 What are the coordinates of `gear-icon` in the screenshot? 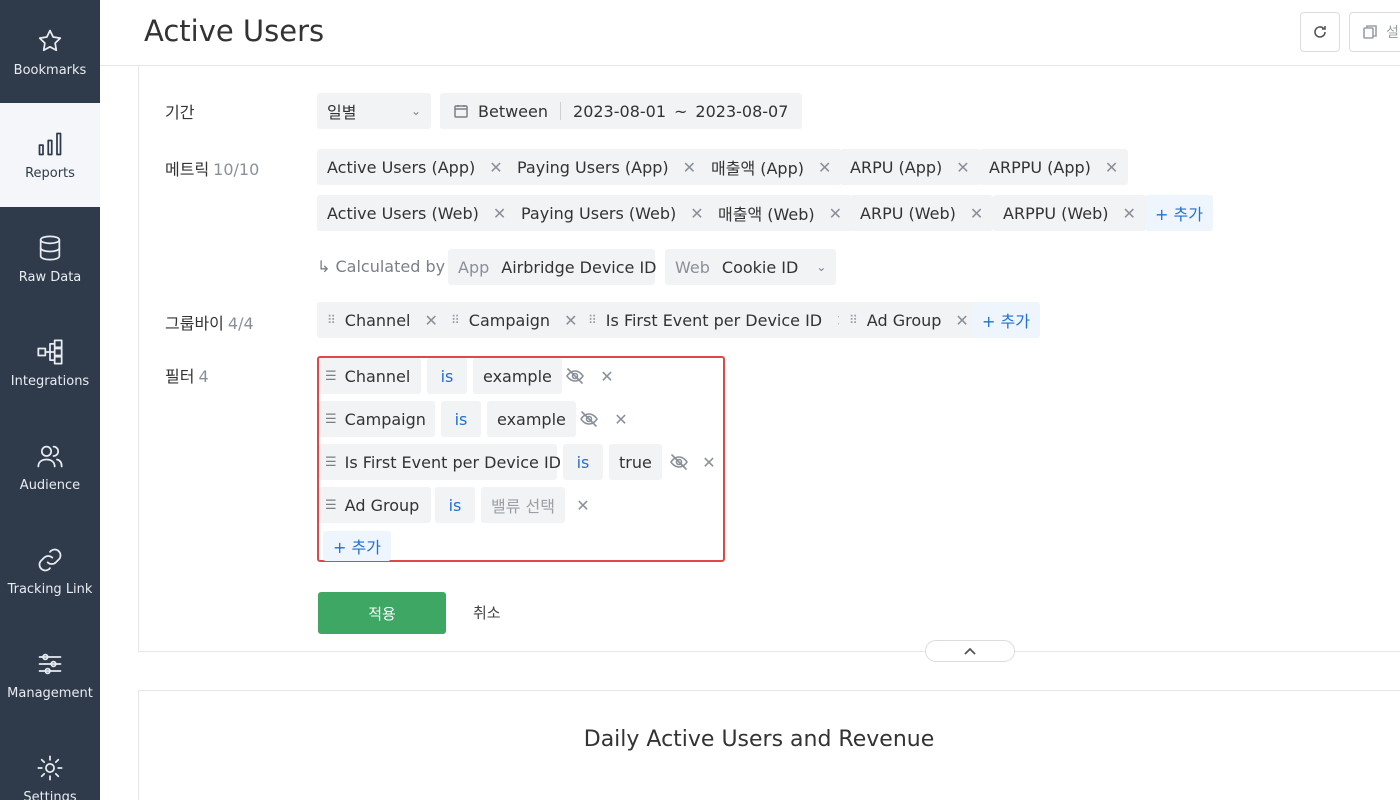 It's located at (50, 767).